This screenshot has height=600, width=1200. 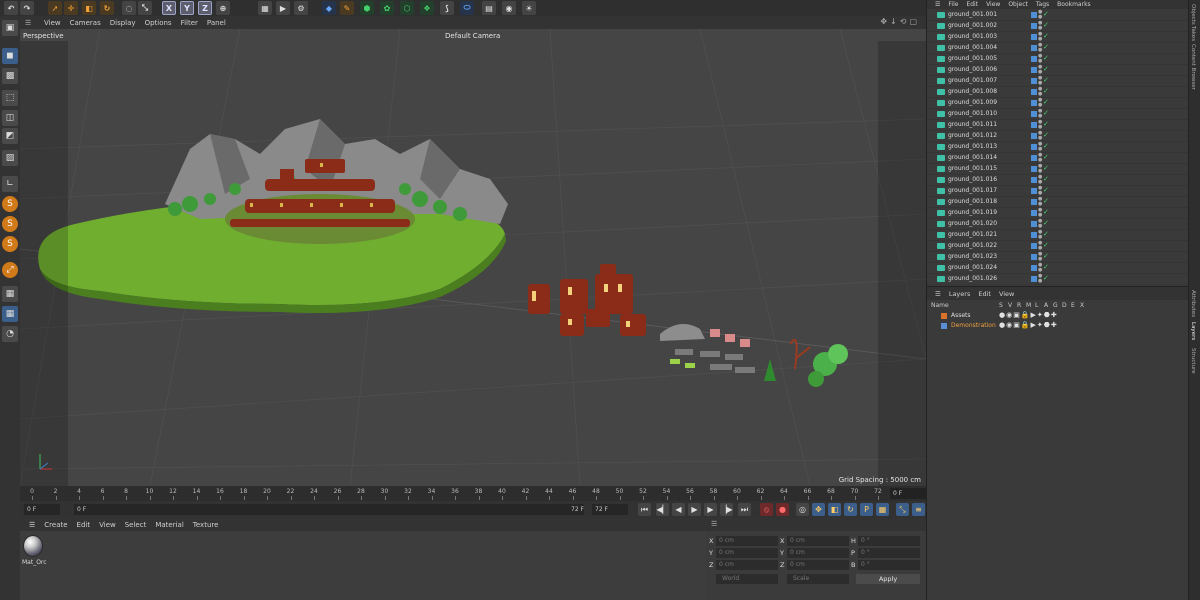 What do you see at coordinates (902, 509) in the screenshot?
I see `timeline-window-icon: ⤡` at bounding box center [902, 509].